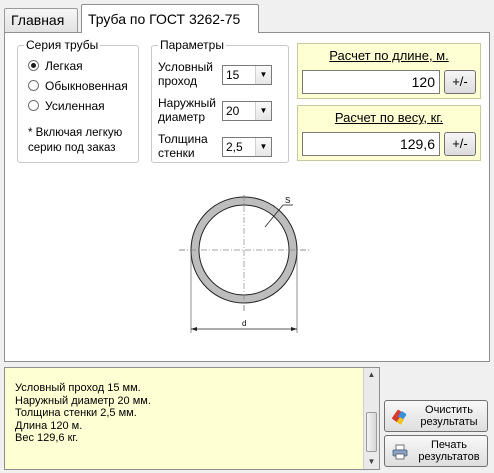 This screenshot has height=473, width=494. I want to click on tab-pipe-gost: Труба по ГОСТ 3262-75, so click(170, 18).